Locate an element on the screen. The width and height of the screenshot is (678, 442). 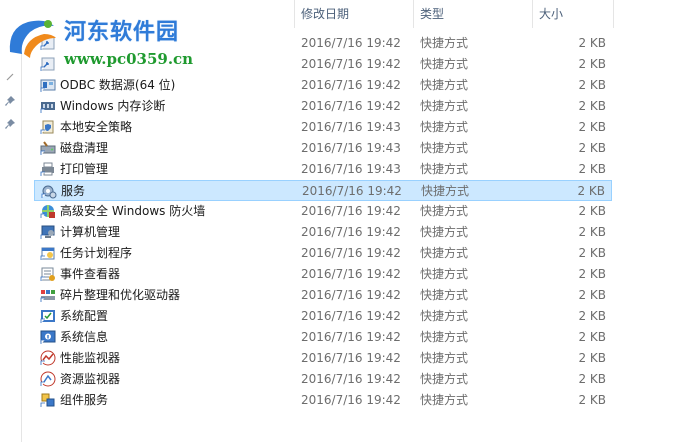
file-row: 资源监视器 2016/7/16 19:42 快捷方式 2 KB is located at coordinates (323, 379).